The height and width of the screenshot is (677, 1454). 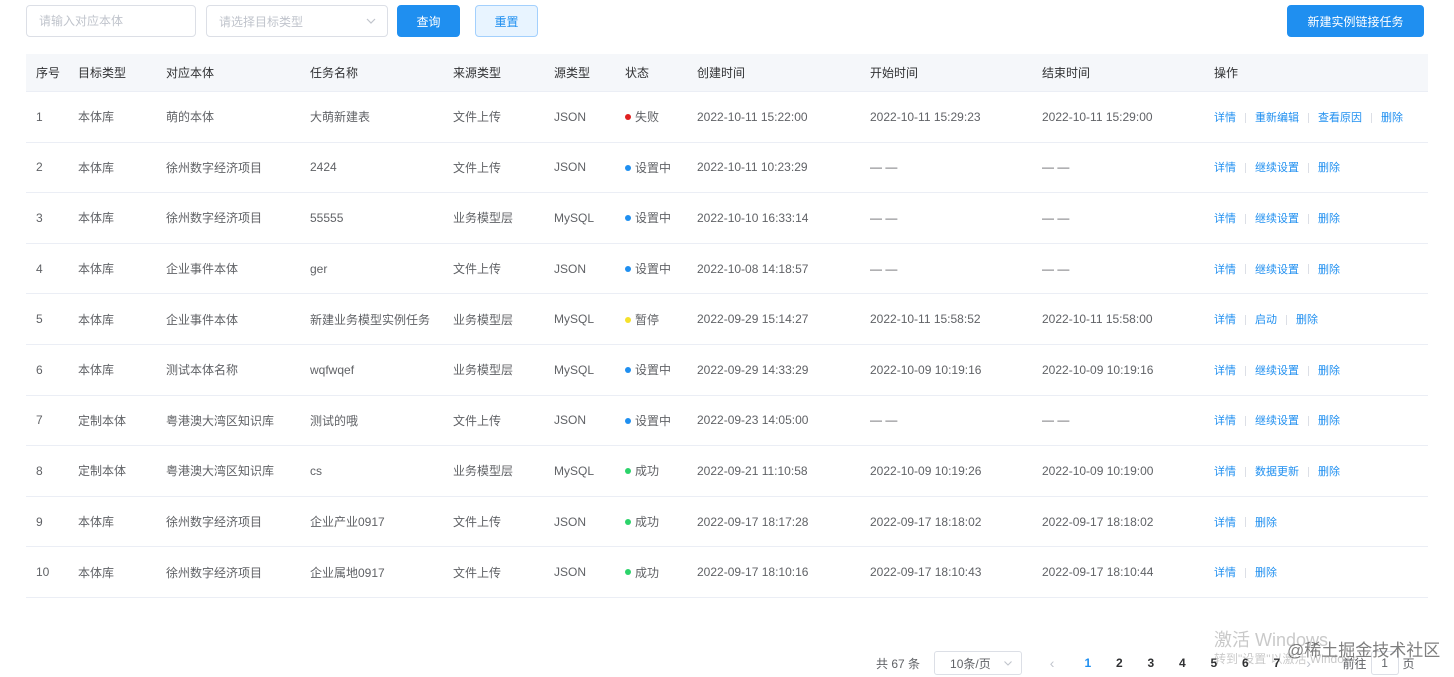 I want to click on page-number: 1, so click(x=1088, y=663).